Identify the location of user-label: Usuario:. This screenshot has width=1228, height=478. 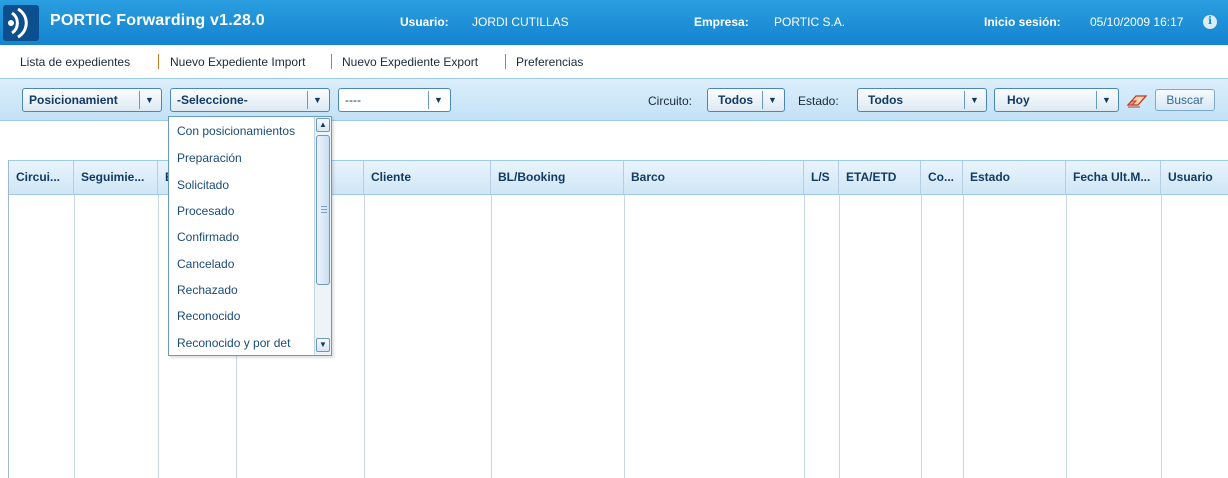
(424, 22).